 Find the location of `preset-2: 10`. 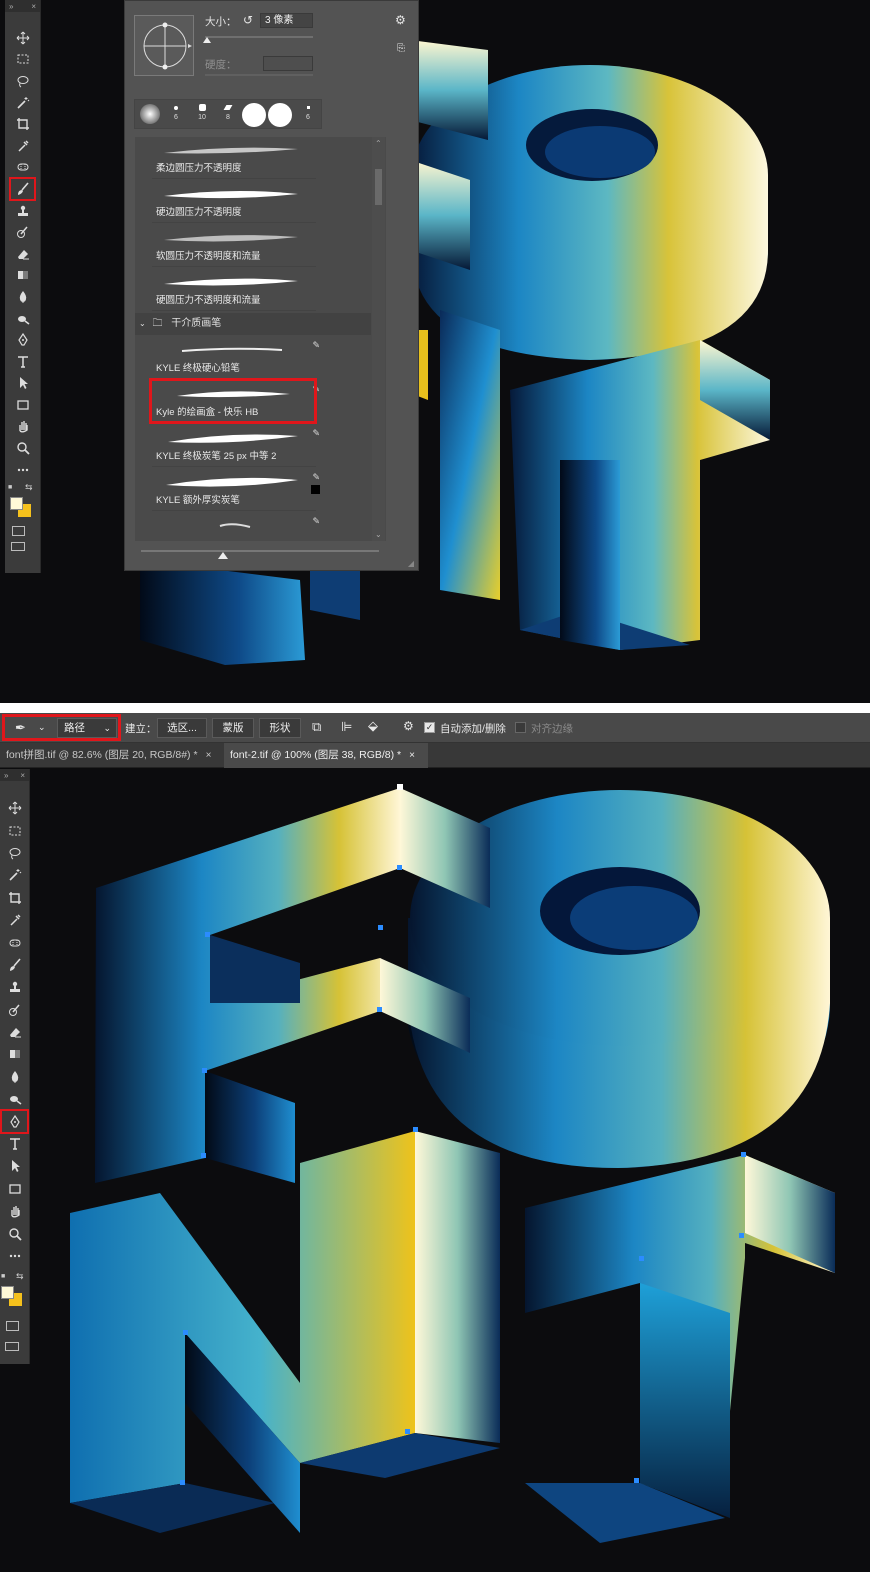

preset-2: 10 is located at coordinates (202, 115).